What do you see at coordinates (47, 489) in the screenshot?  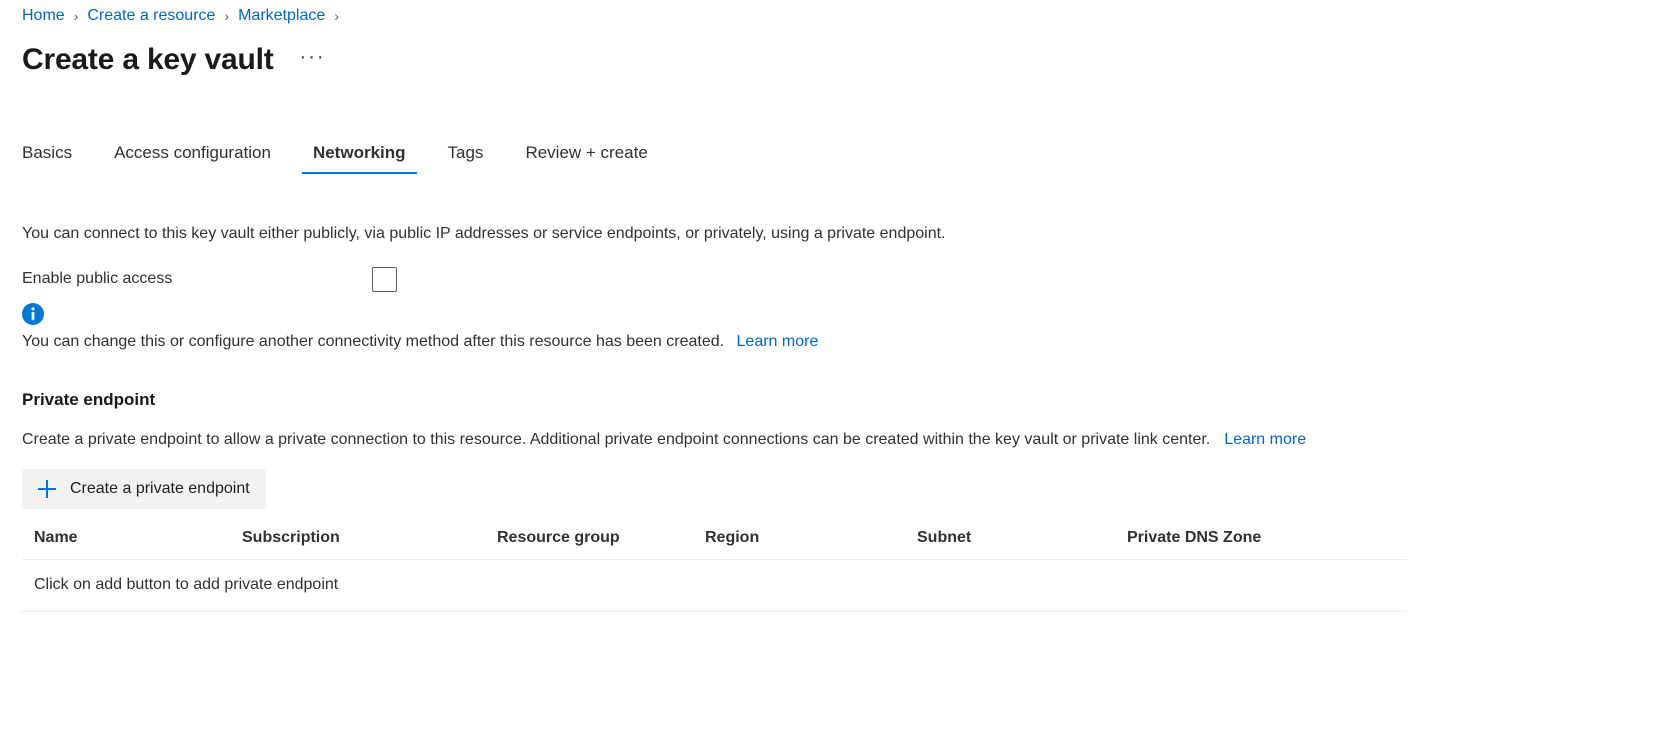 I see `plus-icon` at bounding box center [47, 489].